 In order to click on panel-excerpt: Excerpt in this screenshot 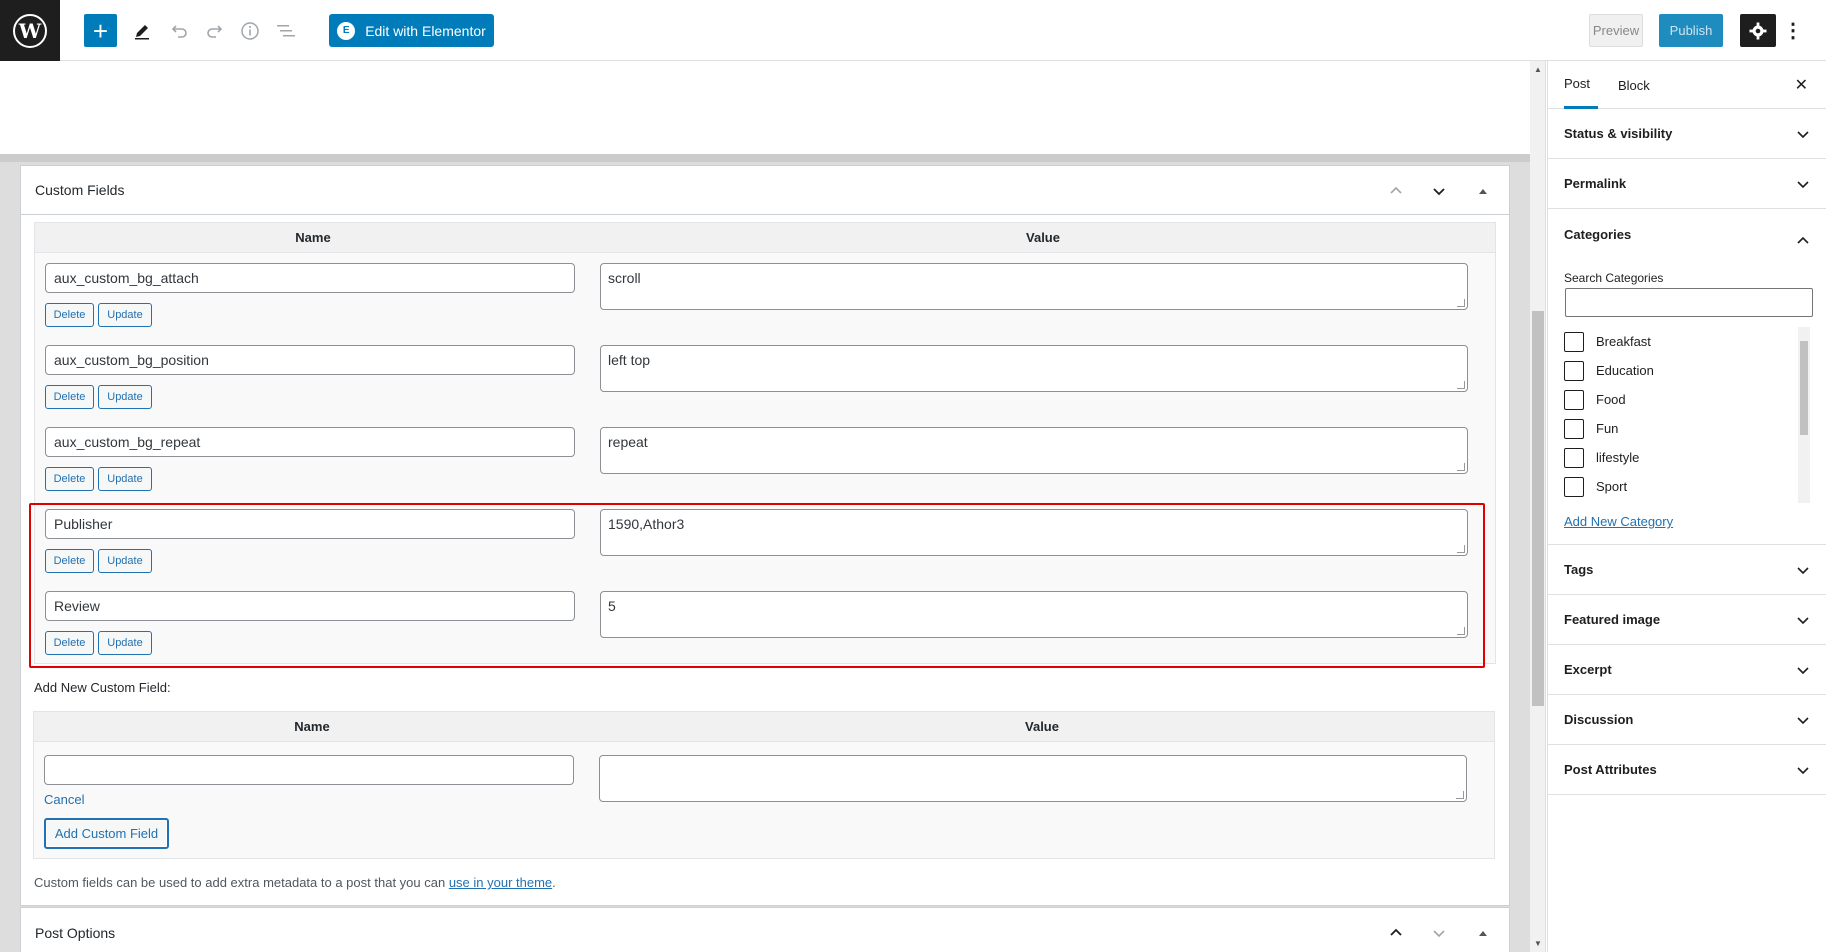, I will do `click(1687, 670)`.